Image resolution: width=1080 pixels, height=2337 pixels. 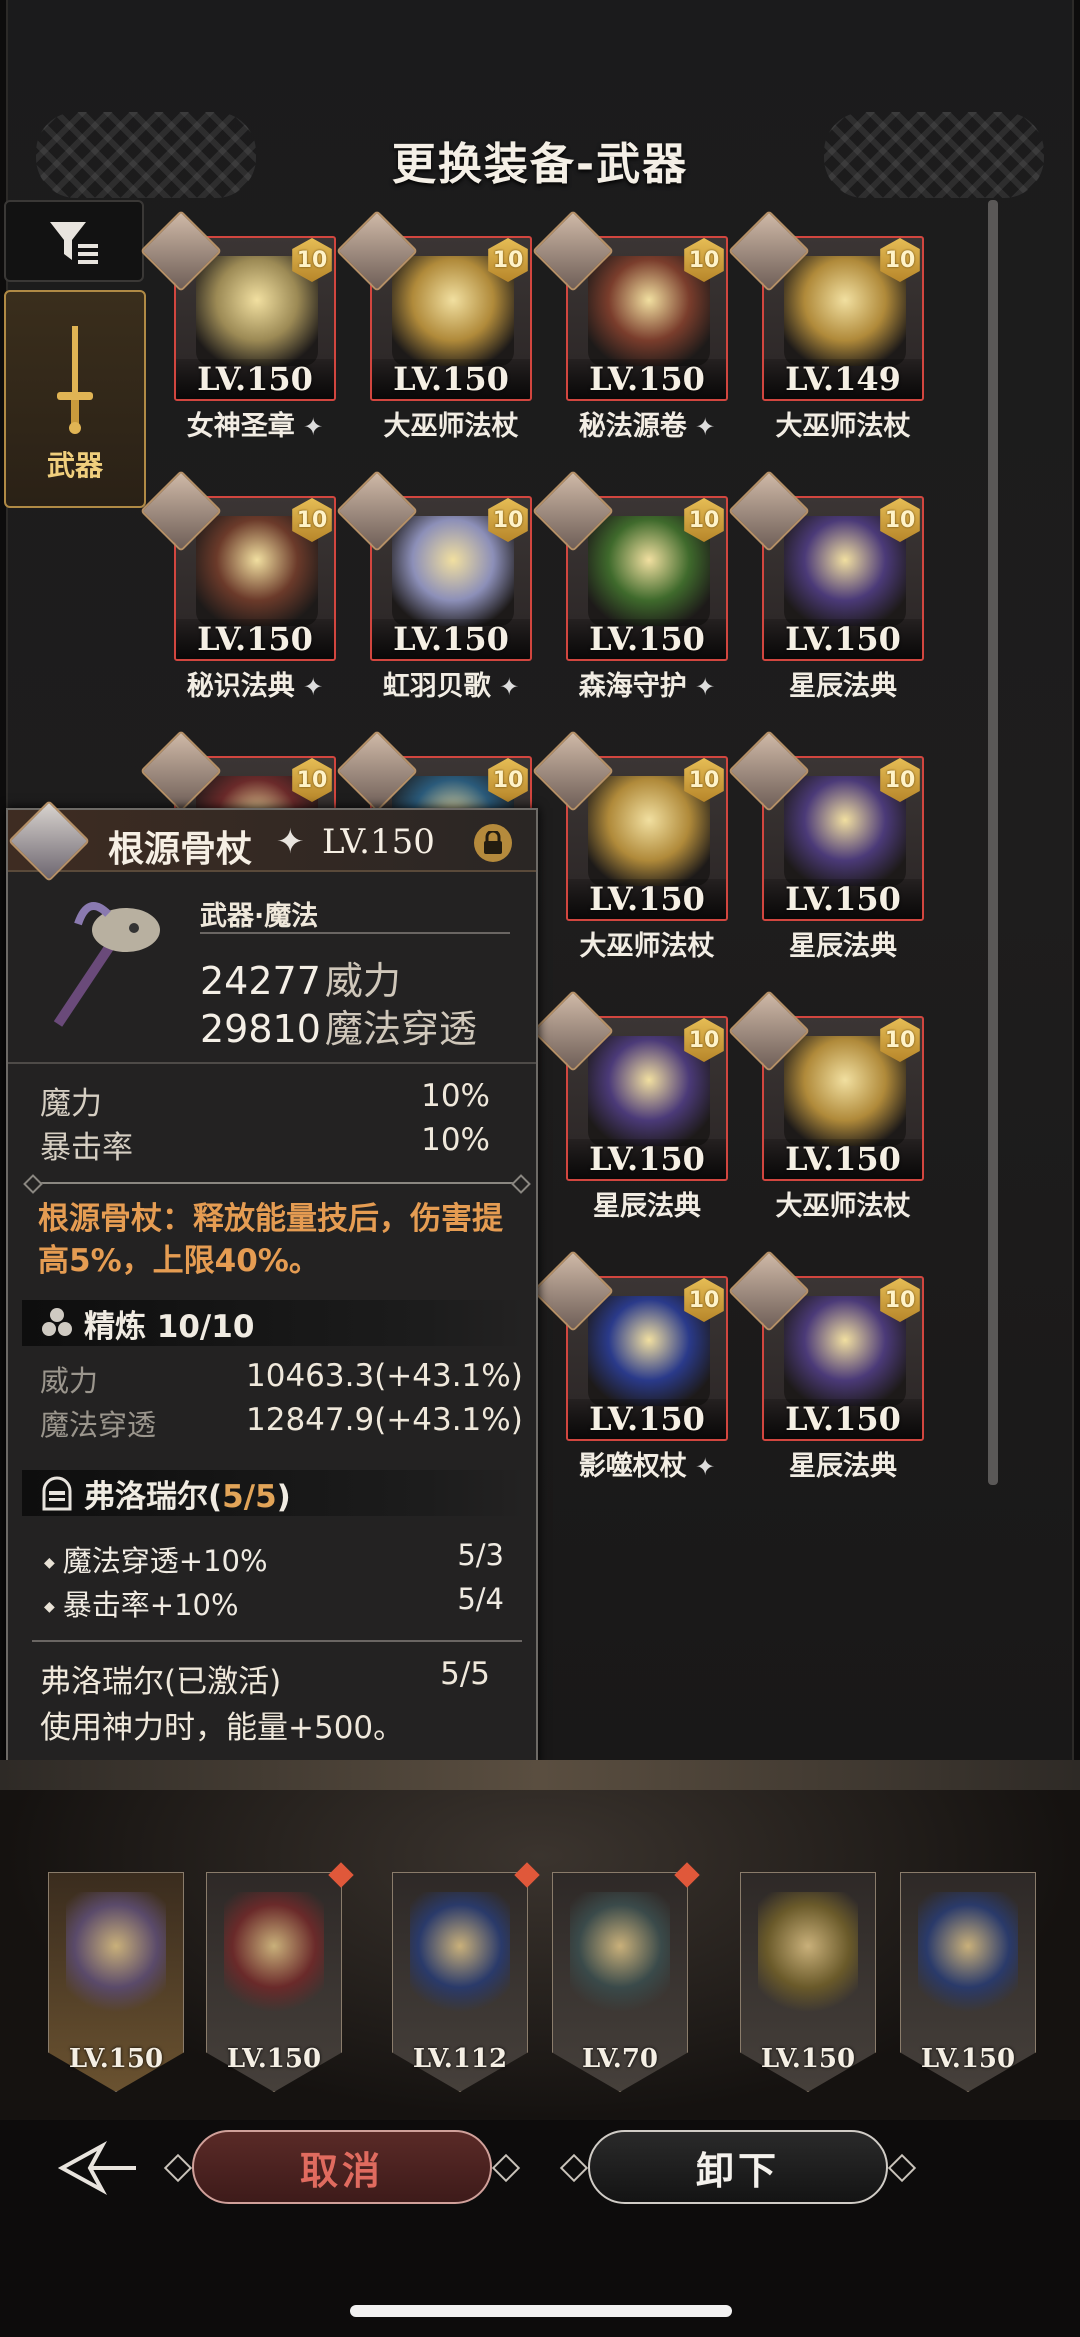 What do you see at coordinates (455, 1140) in the screenshot?
I see `attr-value: 10%` at bounding box center [455, 1140].